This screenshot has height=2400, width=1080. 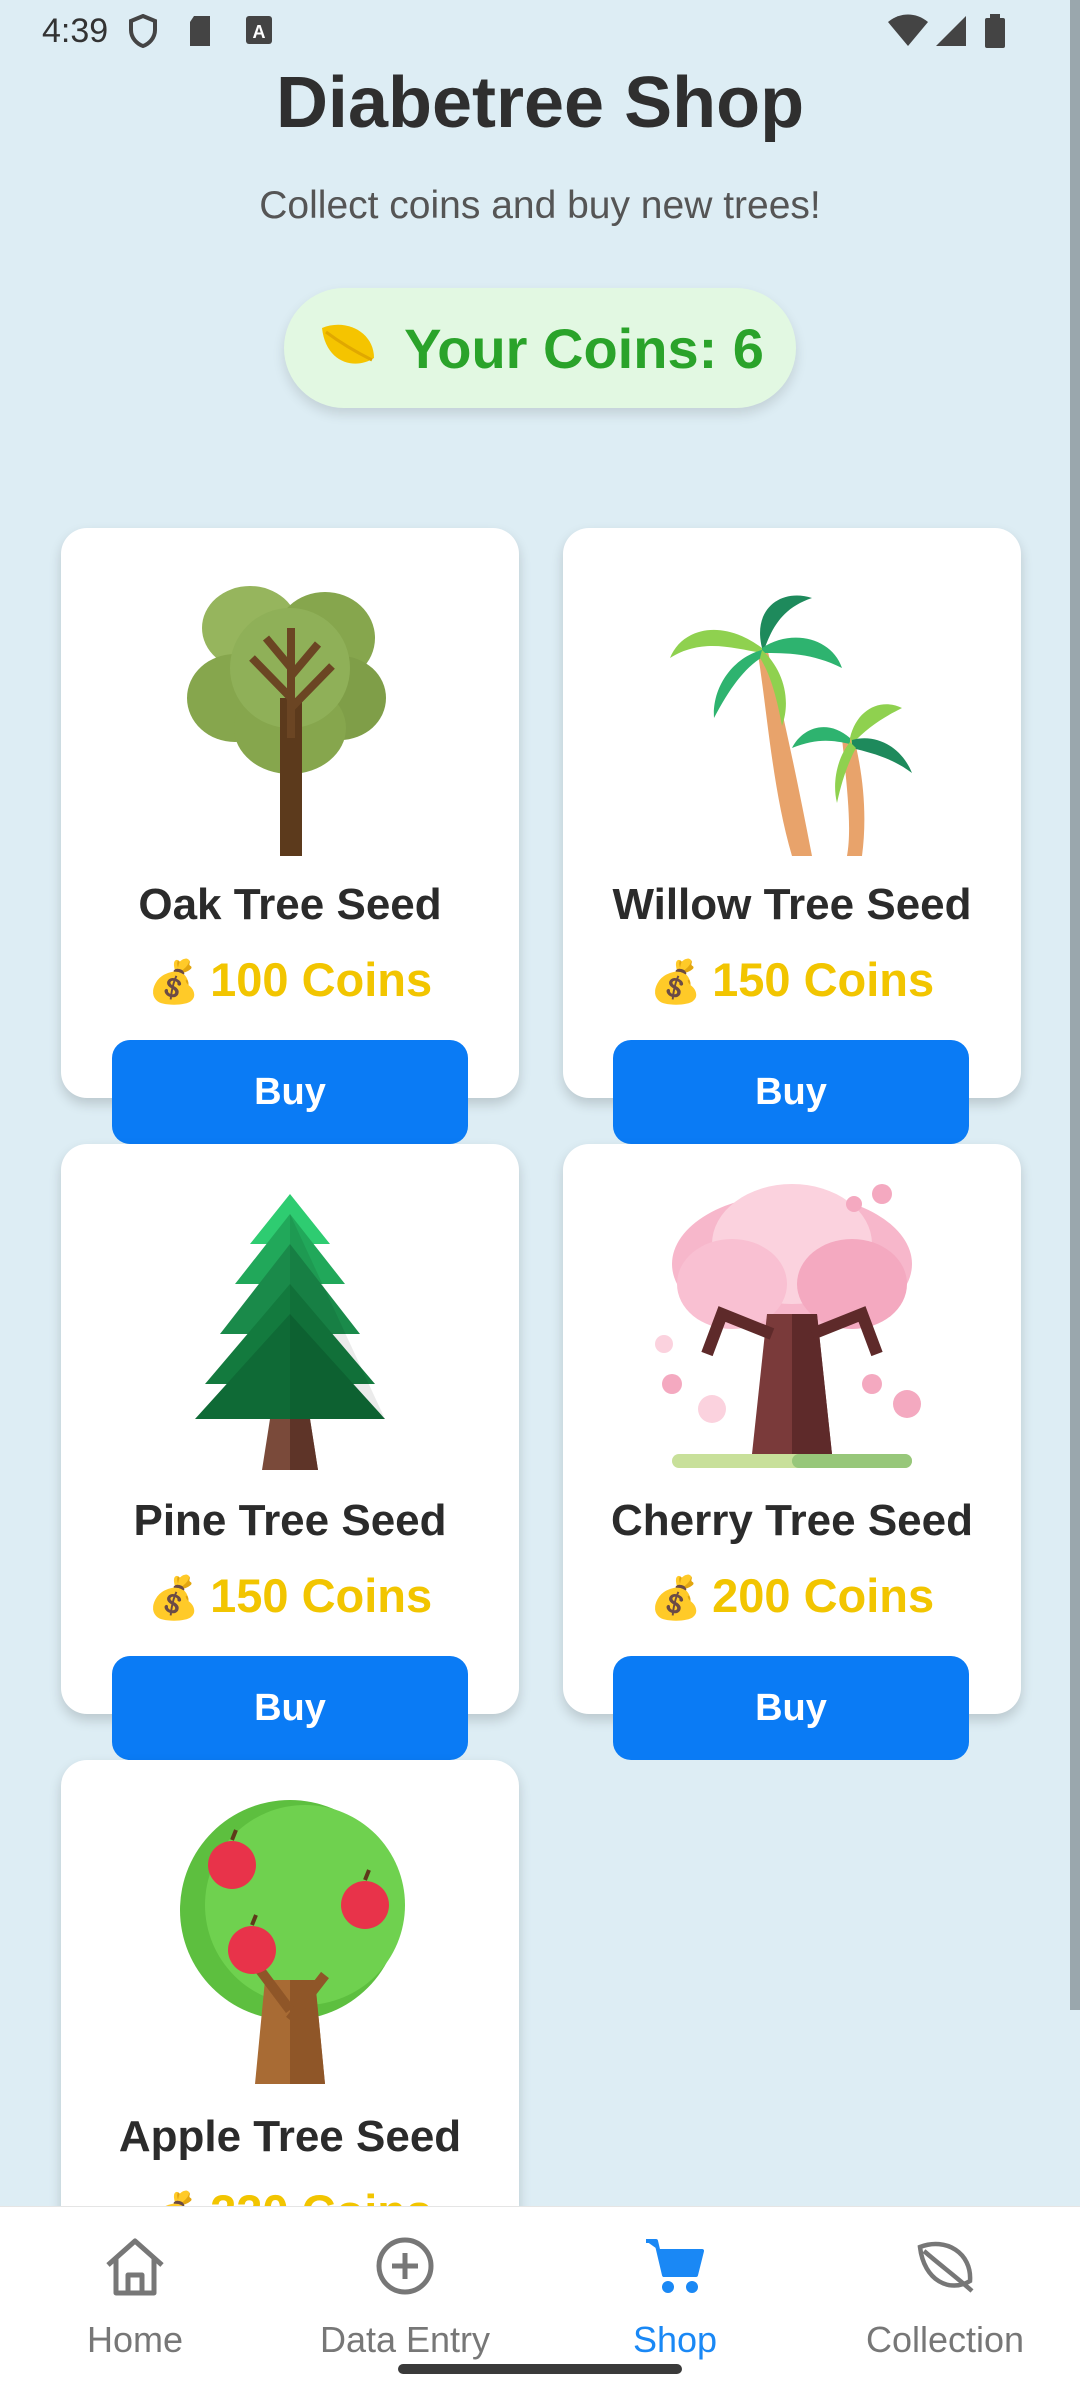 I want to click on item-price: 💰 100 Coins, so click(x=290, y=979).